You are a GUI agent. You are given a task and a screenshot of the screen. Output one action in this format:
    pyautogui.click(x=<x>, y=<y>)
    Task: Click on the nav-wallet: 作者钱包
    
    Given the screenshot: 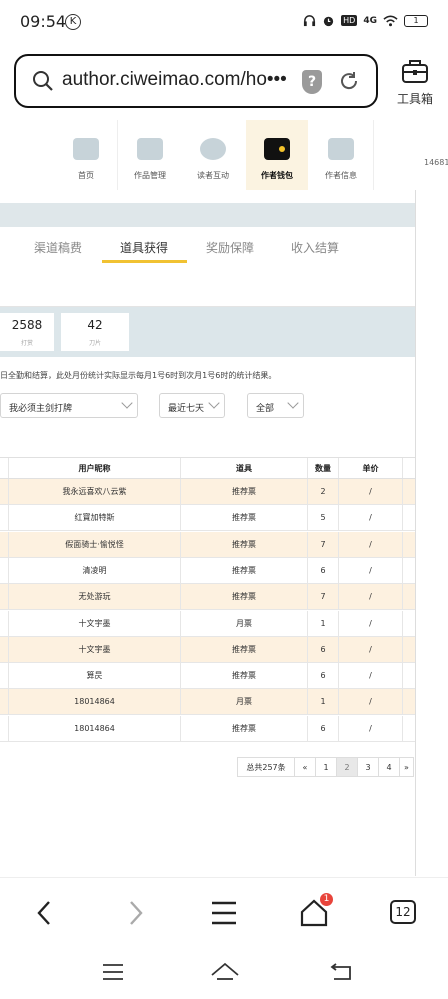 What is the action you would take?
    pyautogui.click(x=277, y=155)
    